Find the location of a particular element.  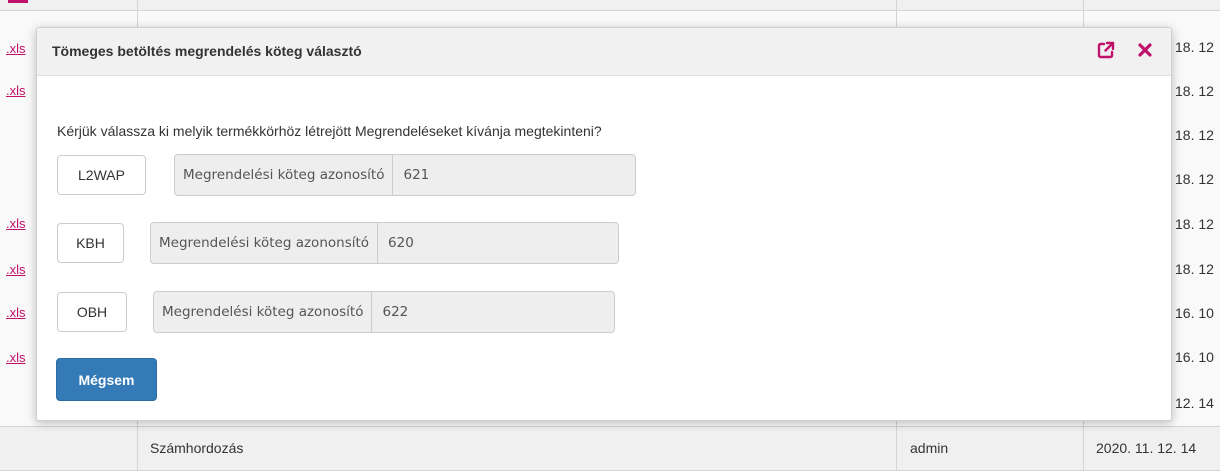

batch-id-input-group: Megrendelési köteg azononsító is located at coordinates (385, 243).